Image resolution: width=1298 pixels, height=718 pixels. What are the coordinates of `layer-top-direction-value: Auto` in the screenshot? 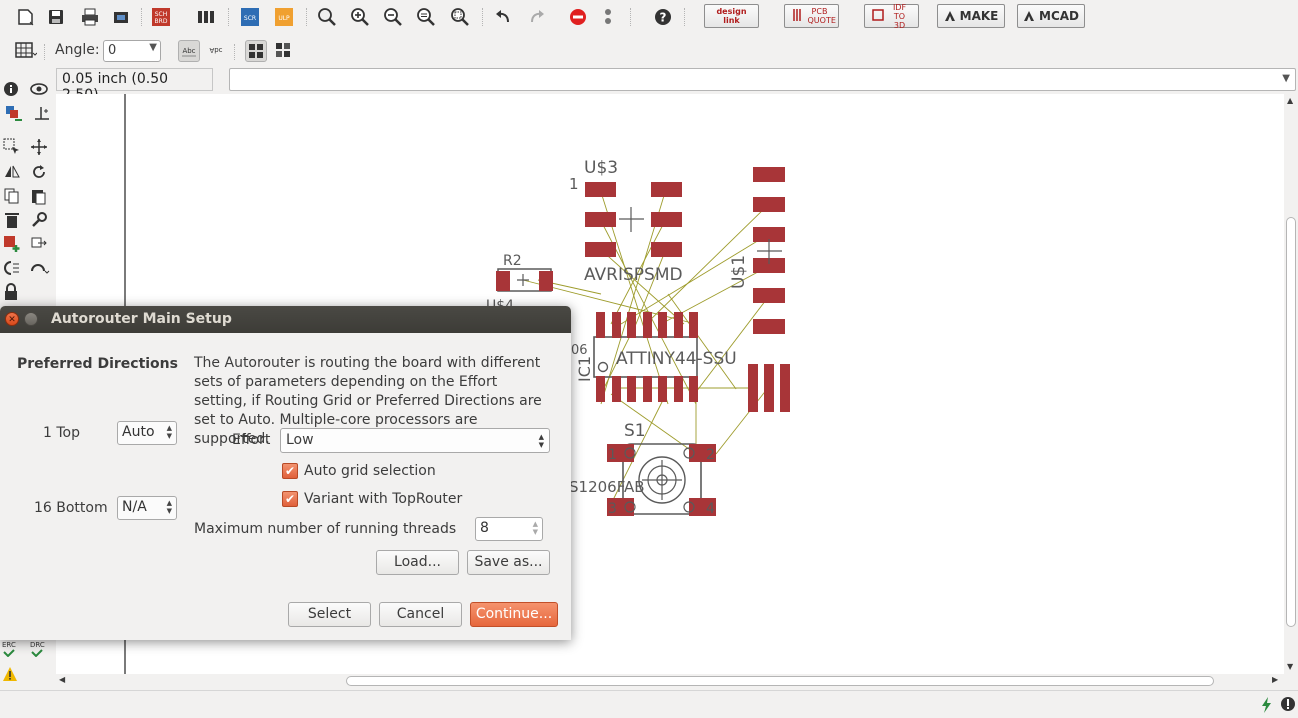 It's located at (138, 432).